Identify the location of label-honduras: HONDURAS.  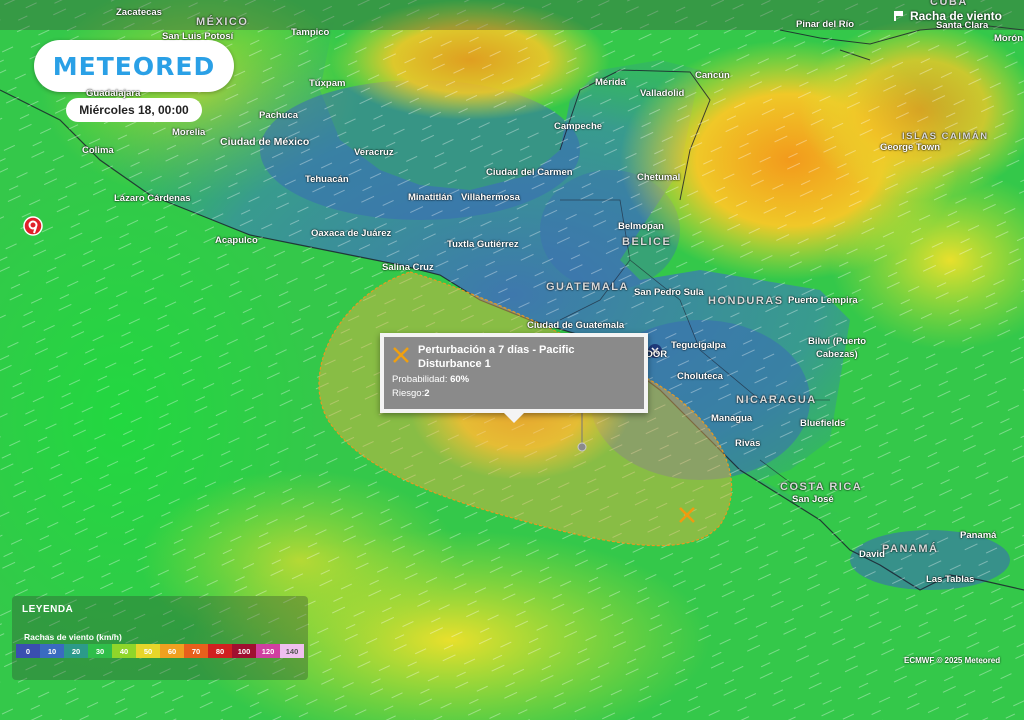
(746, 301).